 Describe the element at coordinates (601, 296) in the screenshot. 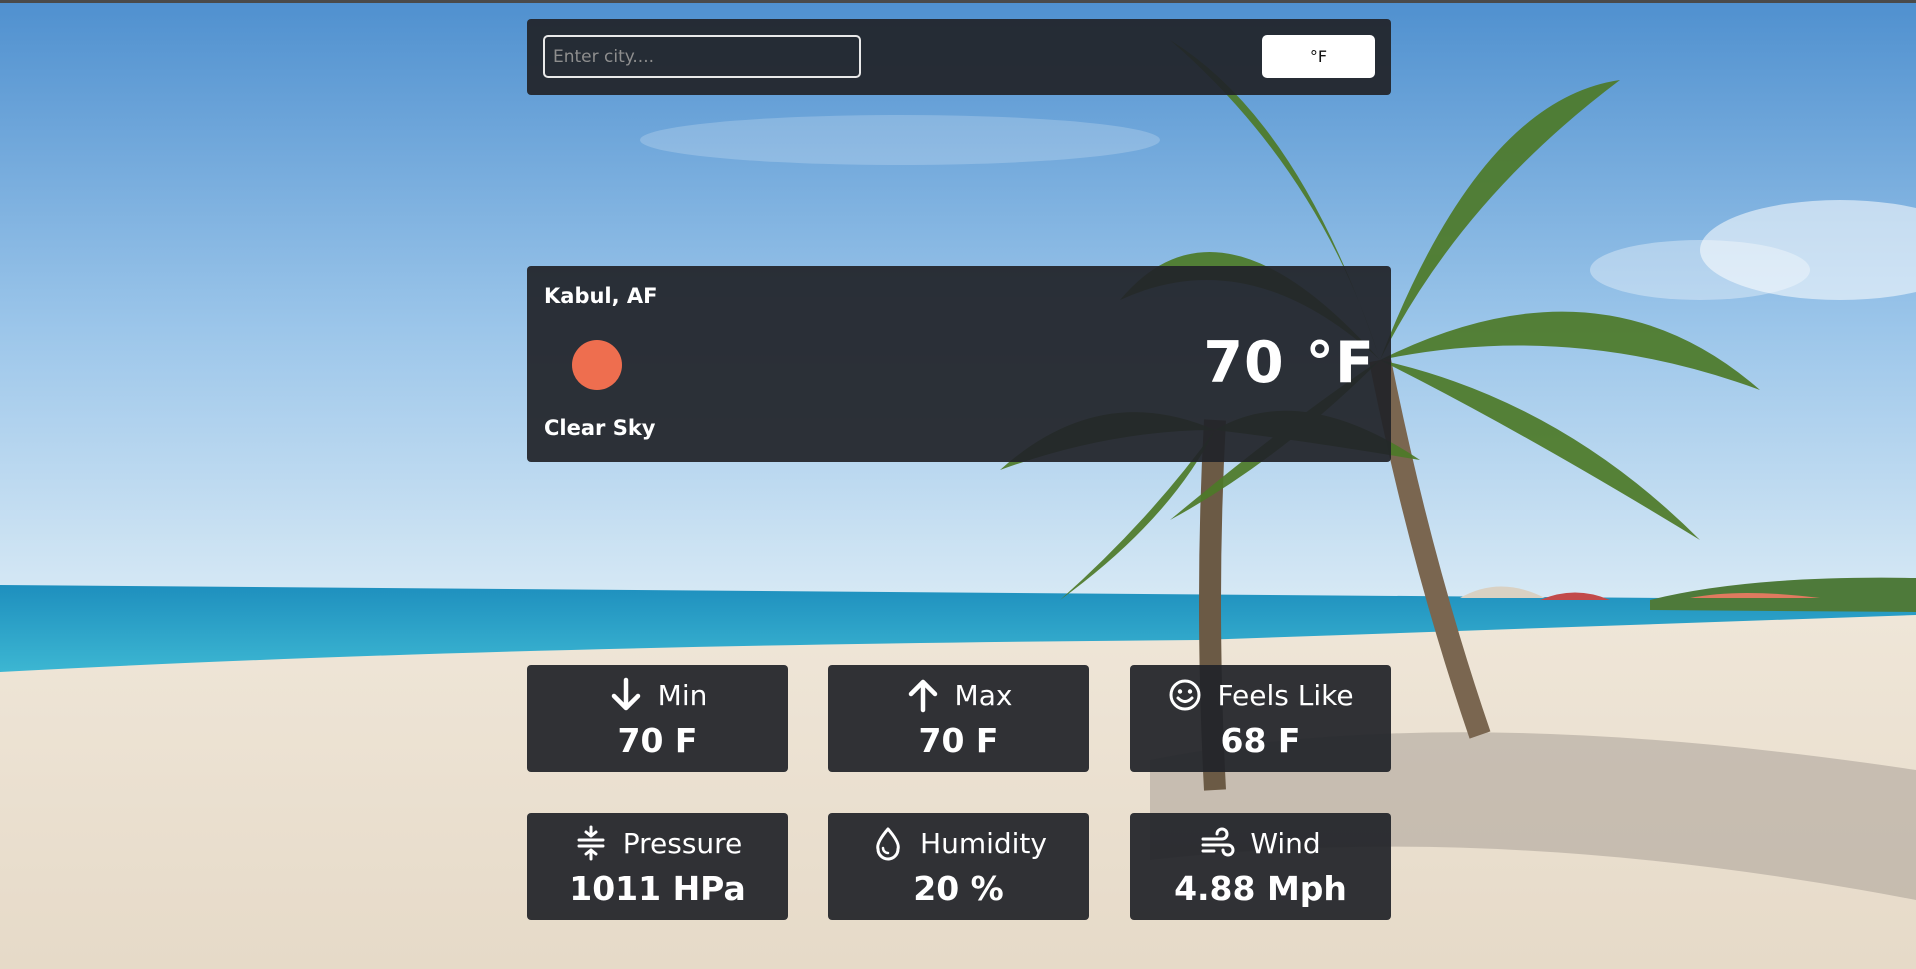

I see `city-name: Kabul, AF` at that location.